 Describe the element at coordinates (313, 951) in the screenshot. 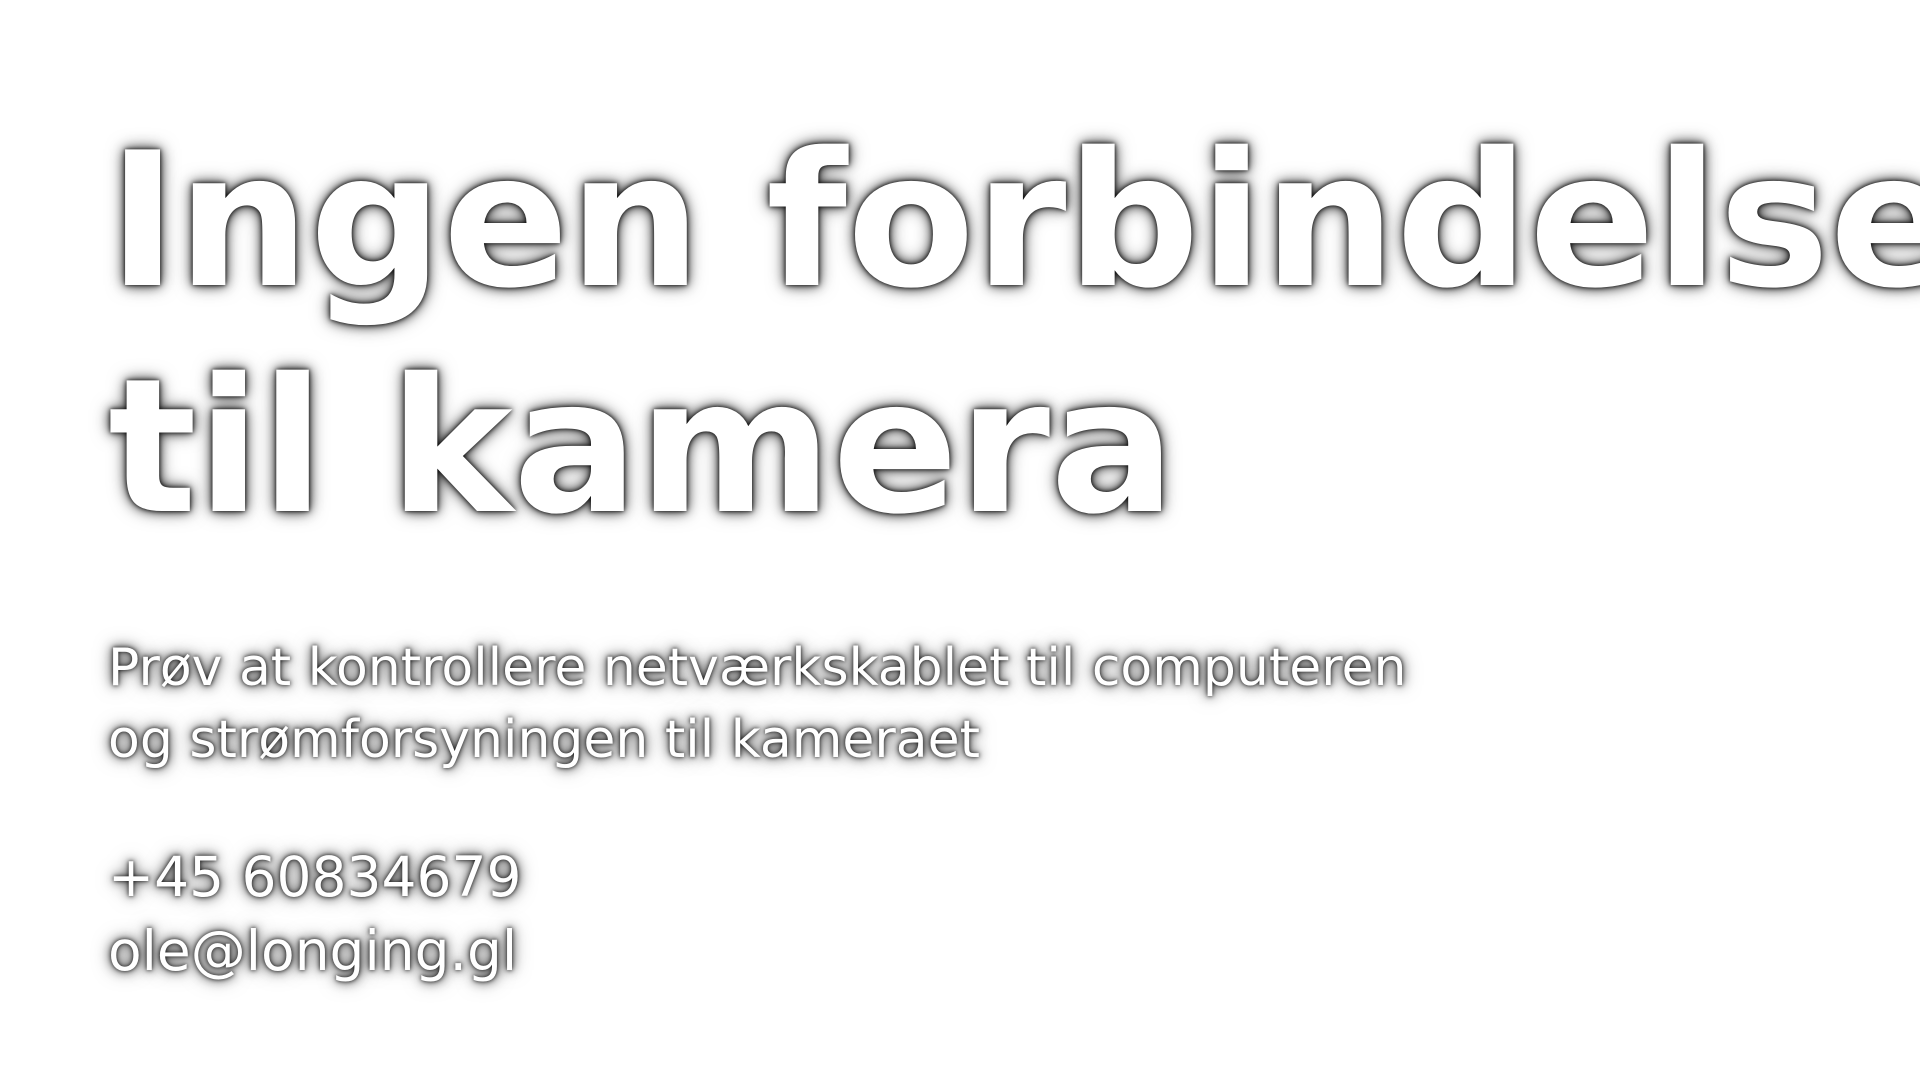

I see `contact-email: ole@longing.gl` at that location.